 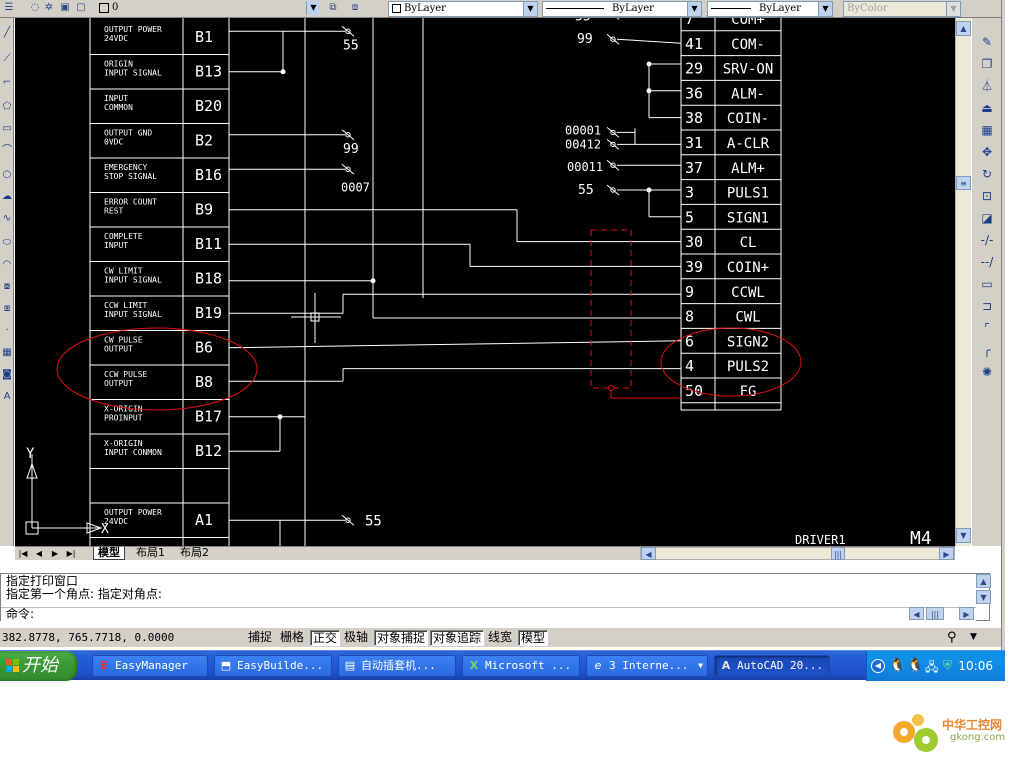 I want to click on spline-tool-icon: ∿, so click(x=7, y=219).